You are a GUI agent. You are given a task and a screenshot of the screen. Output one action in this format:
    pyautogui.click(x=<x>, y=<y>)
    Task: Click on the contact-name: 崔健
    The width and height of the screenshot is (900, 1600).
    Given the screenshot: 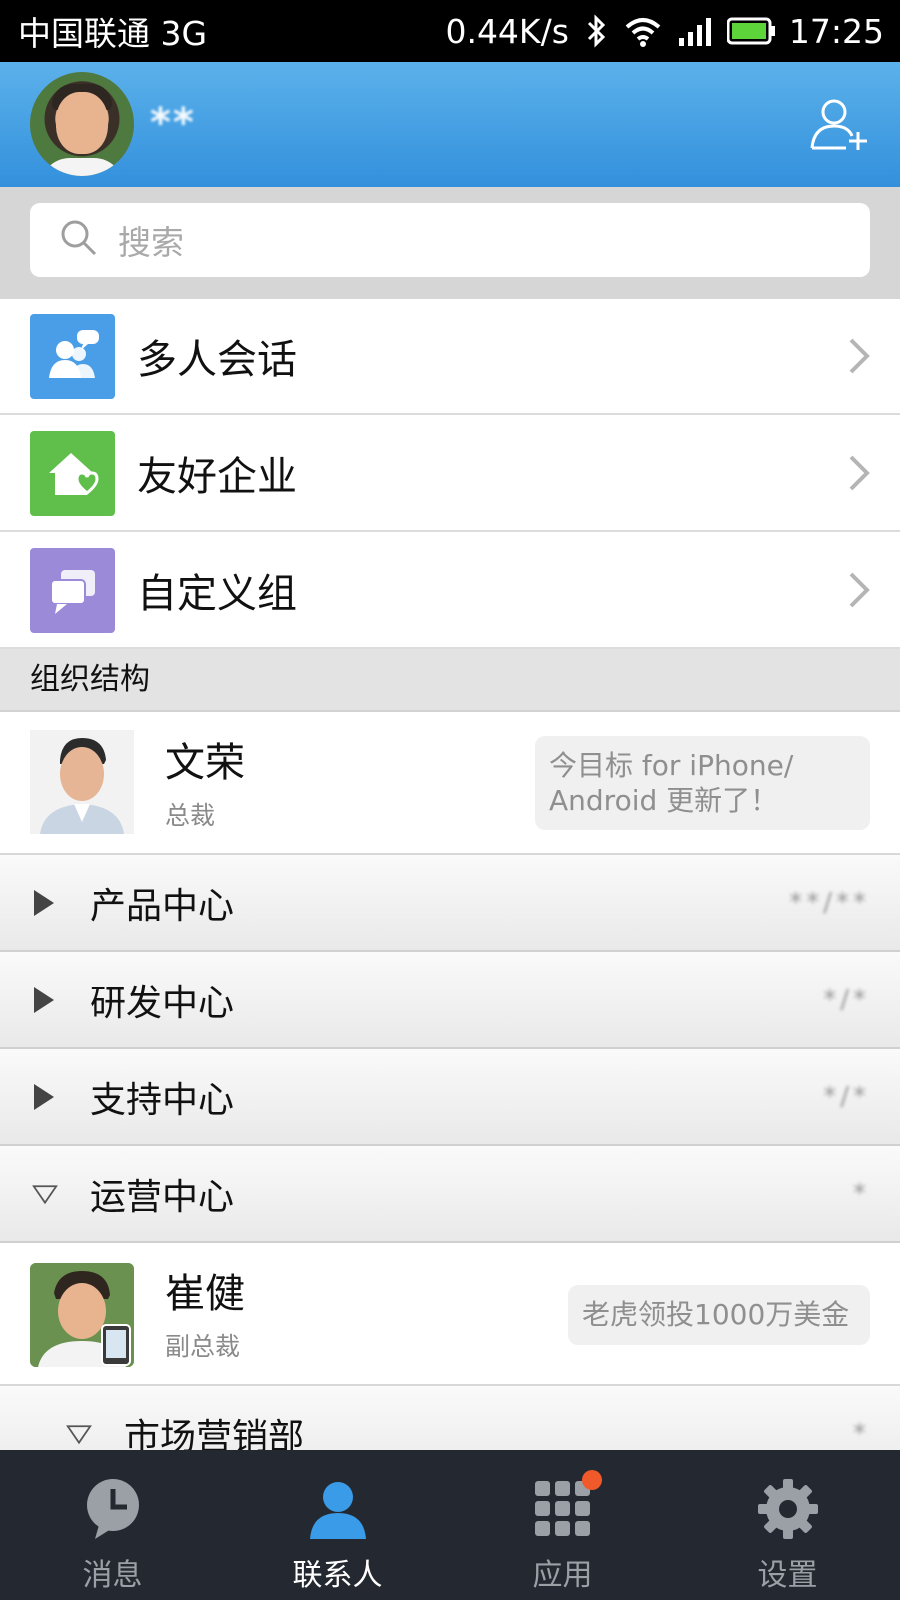 What is the action you would take?
    pyautogui.click(x=205, y=1294)
    